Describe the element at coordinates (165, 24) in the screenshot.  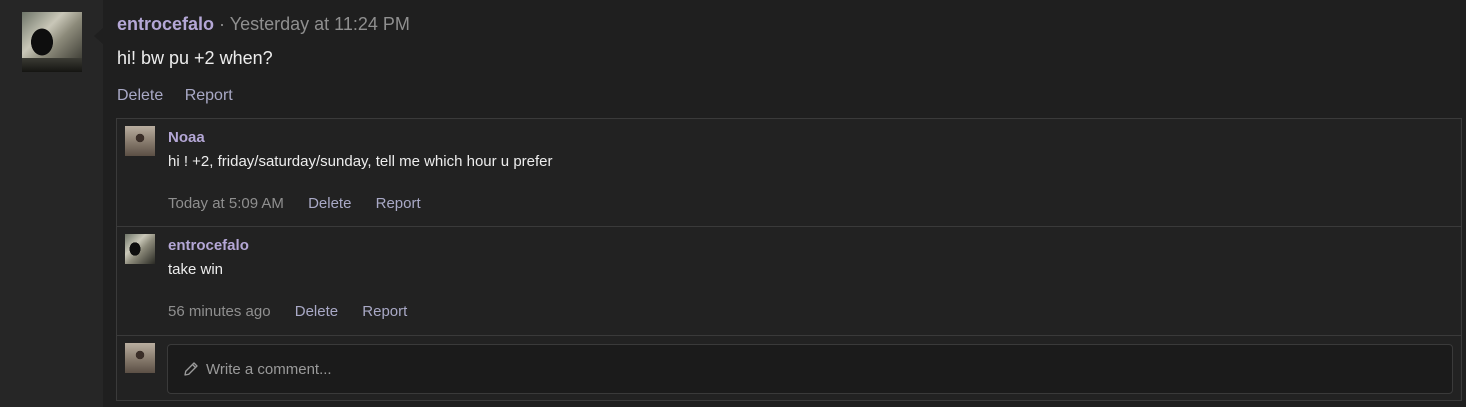
I see `post-author-name: entrocefalo` at that location.